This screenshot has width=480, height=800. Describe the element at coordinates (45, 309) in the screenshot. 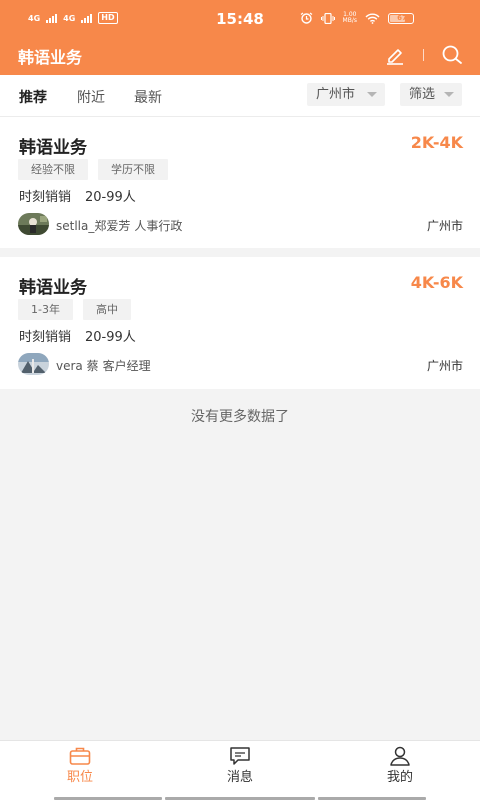

I see `job-tag: 1-3年` at that location.